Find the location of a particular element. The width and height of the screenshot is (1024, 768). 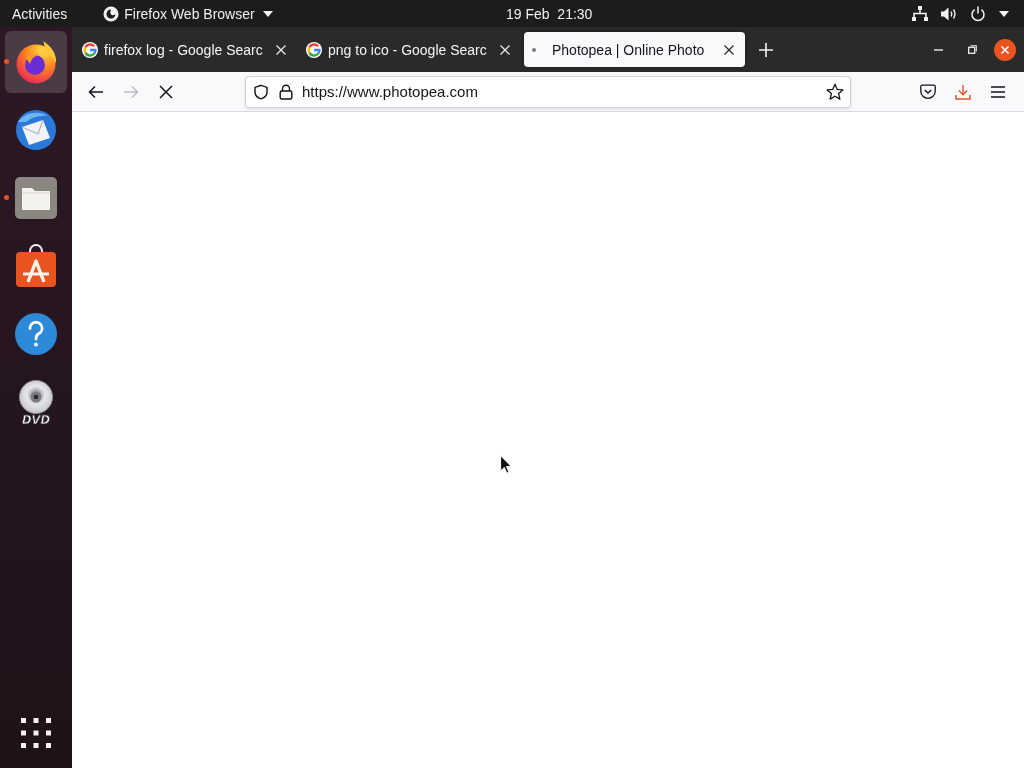

network-icon is located at coordinates (920, 13).